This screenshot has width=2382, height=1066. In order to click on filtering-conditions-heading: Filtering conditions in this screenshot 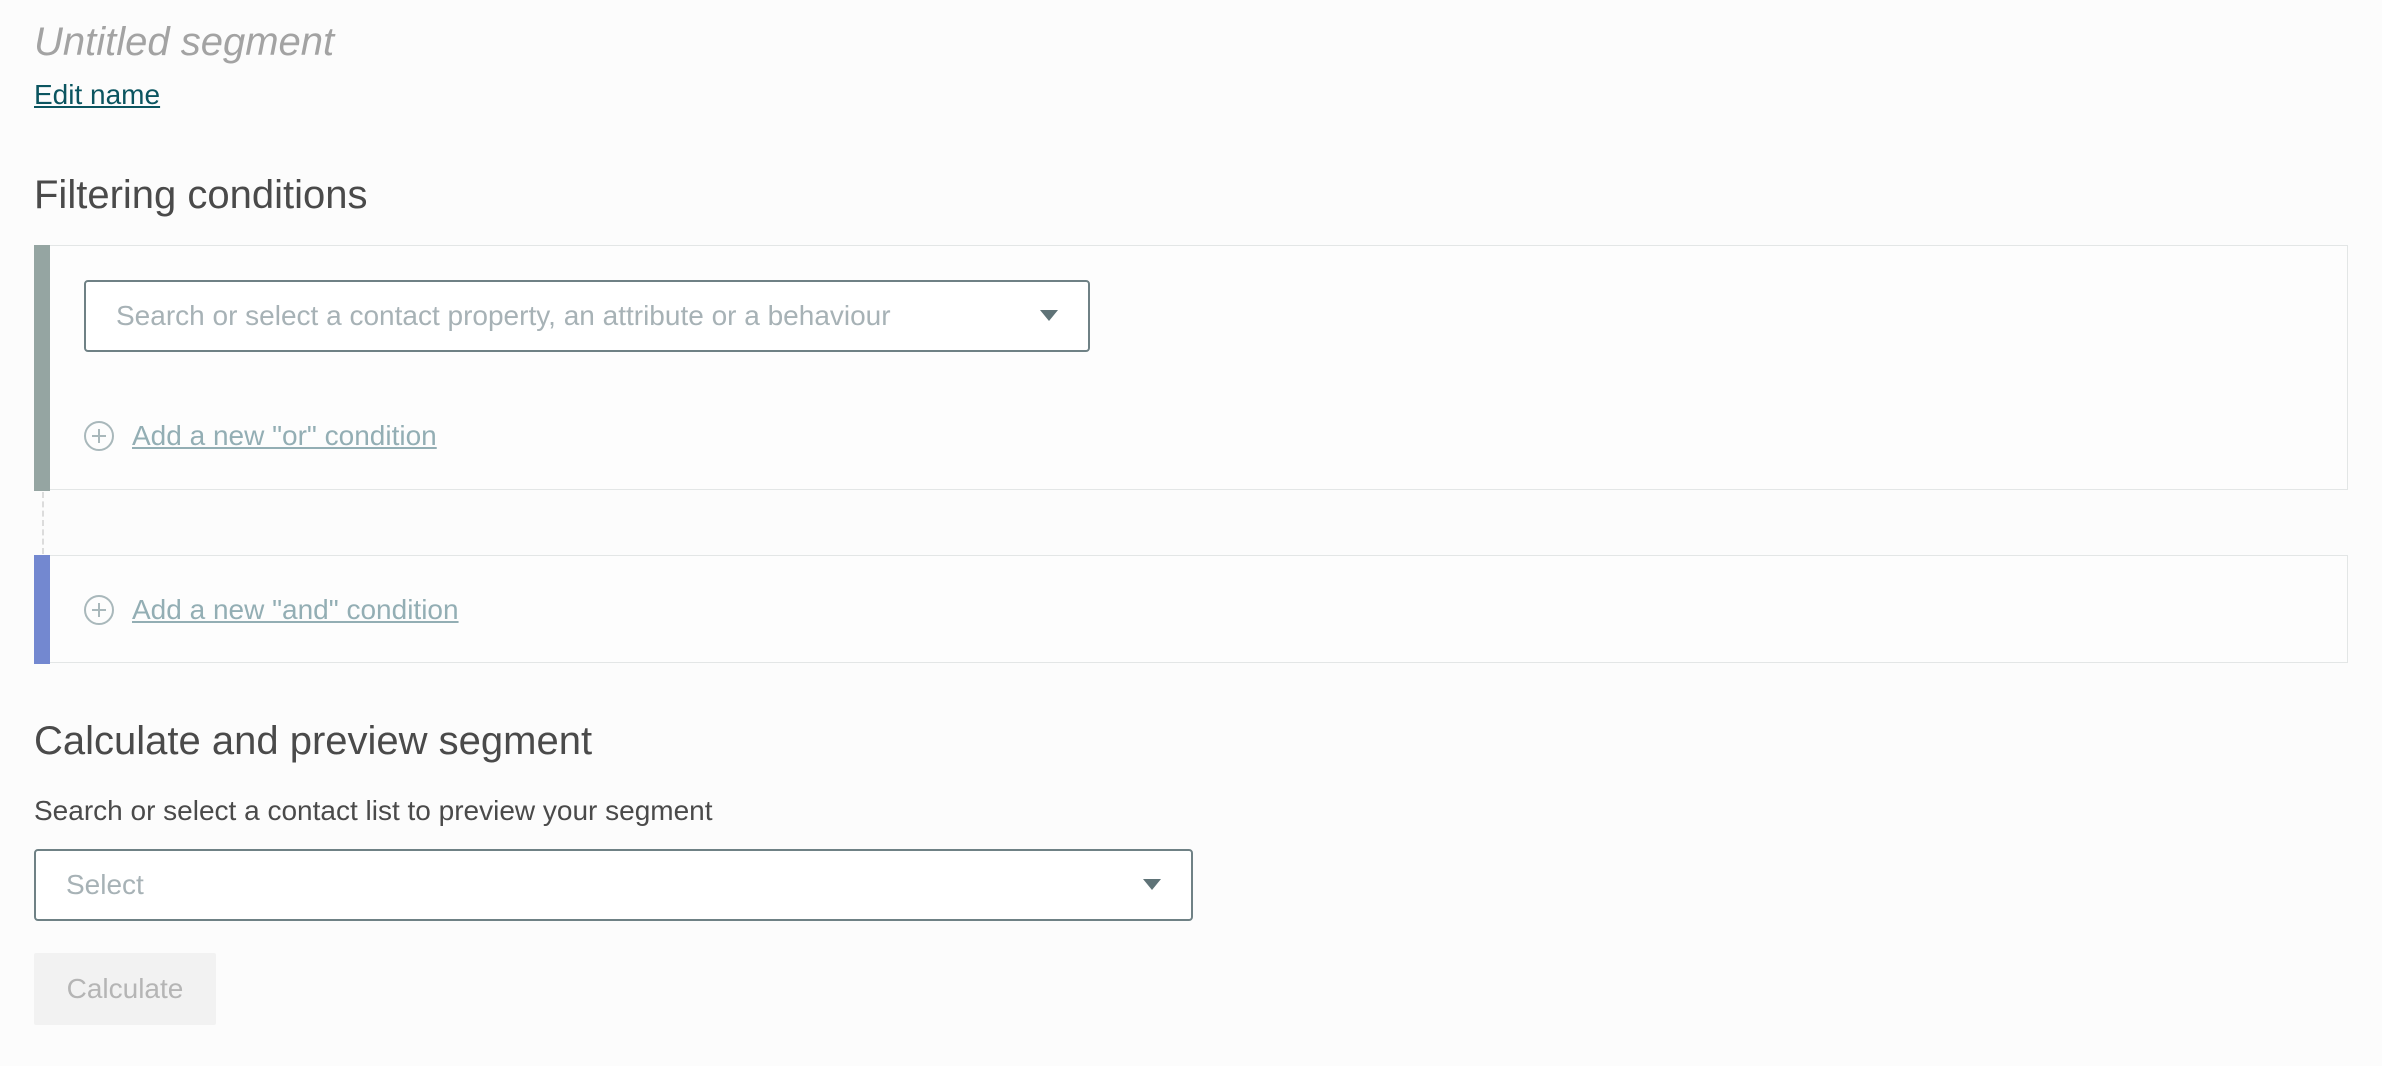, I will do `click(201, 195)`.